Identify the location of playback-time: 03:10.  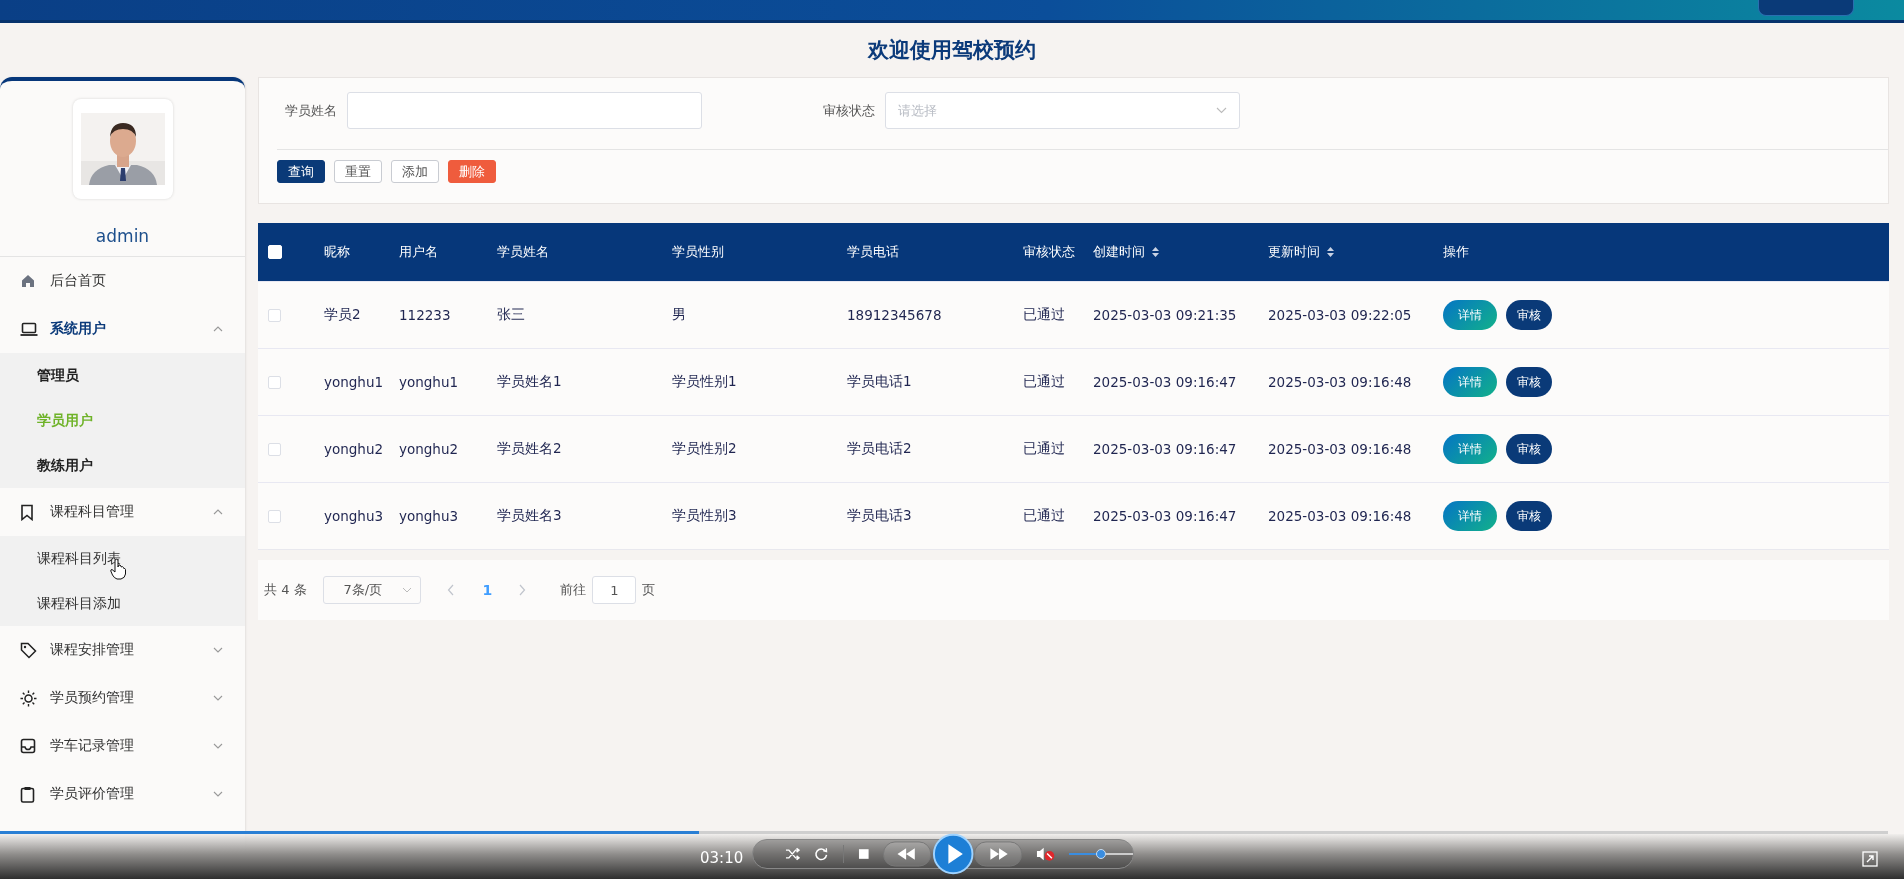
(722, 858).